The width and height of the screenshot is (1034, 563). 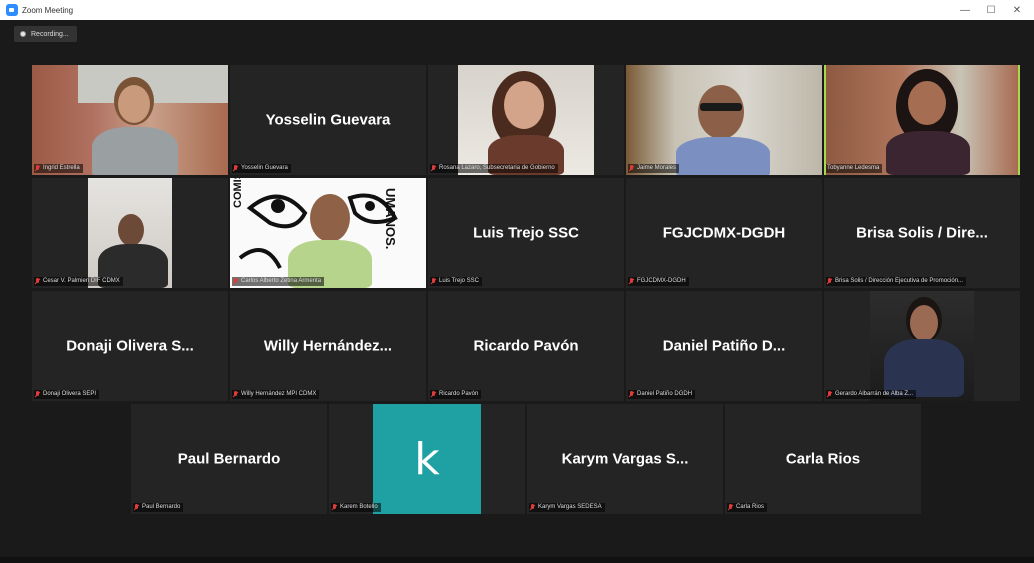 I want to click on record-icon, so click(x=23, y=34).